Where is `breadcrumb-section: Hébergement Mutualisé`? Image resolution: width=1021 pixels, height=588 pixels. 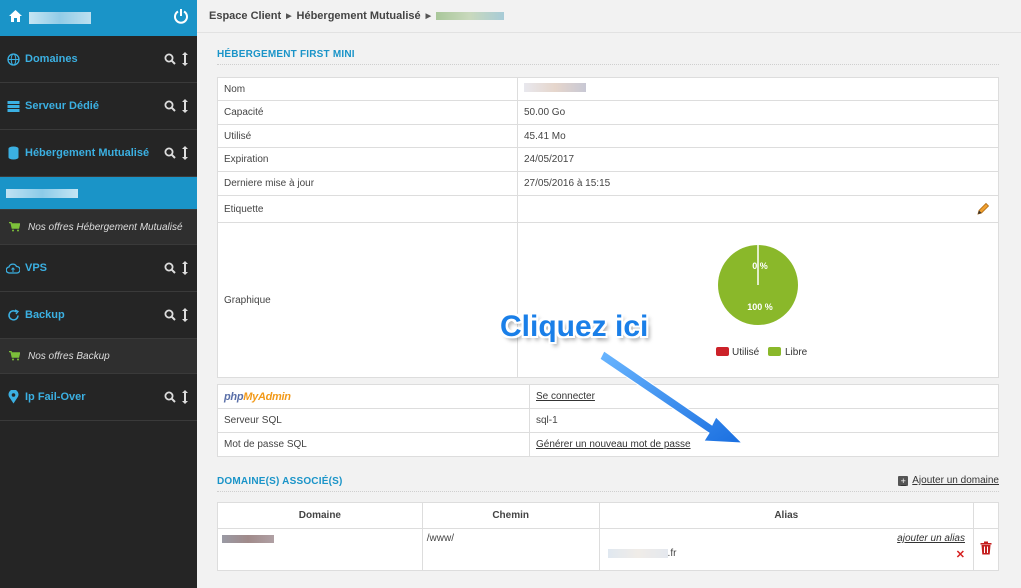 breadcrumb-section: Hébergement Mutualisé is located at coordinates (359, 16).